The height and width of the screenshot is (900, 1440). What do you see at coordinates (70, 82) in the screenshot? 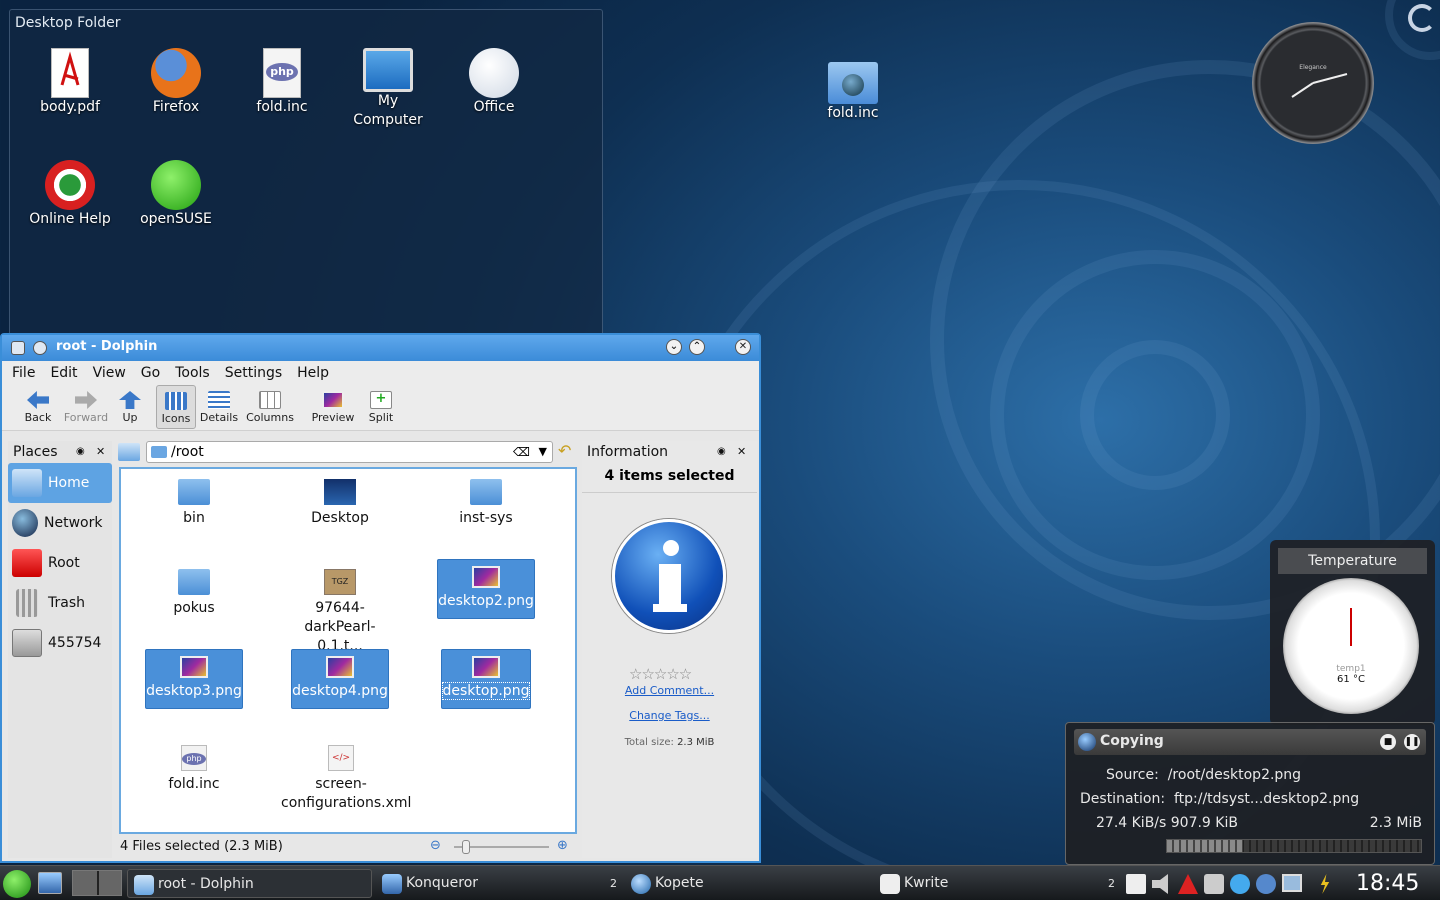
I see `desktop-icon-body-pdf: body.pdf` at bounding box center [70, 82].